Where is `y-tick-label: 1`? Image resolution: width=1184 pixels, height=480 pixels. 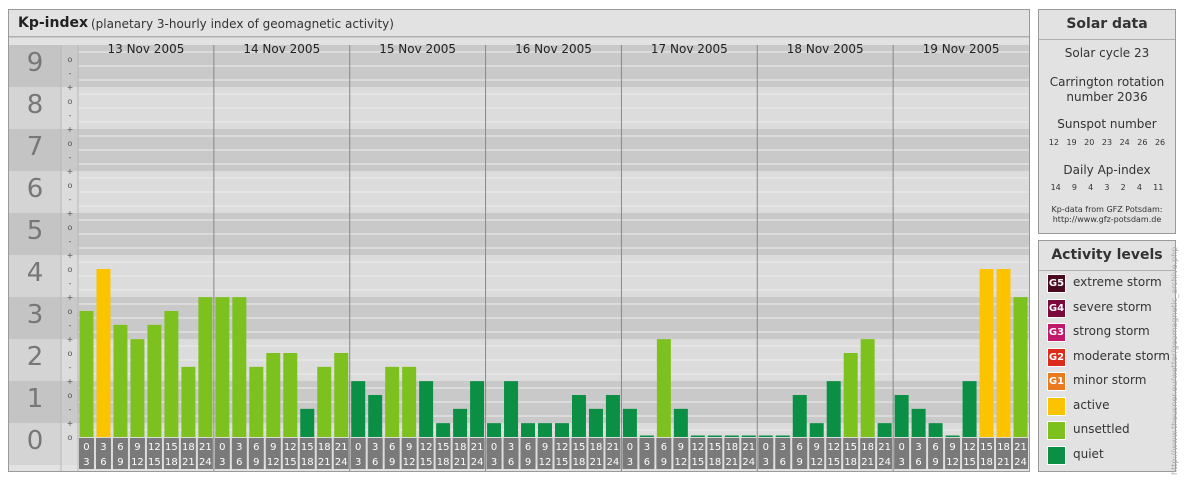 y-tick-label: 1 is located at coordinates (35, 399).